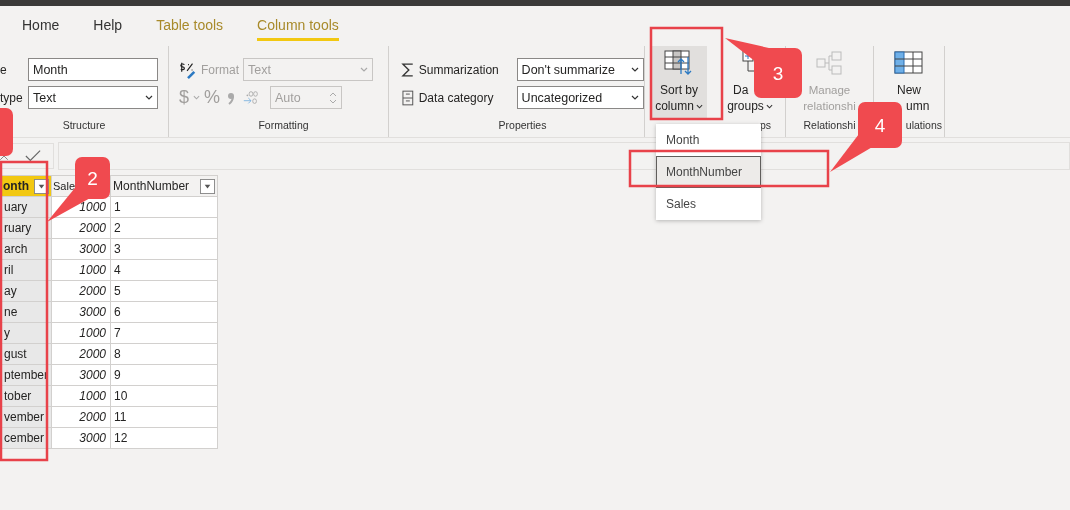  I want to click on table-cell: 5, so click(164, 291).